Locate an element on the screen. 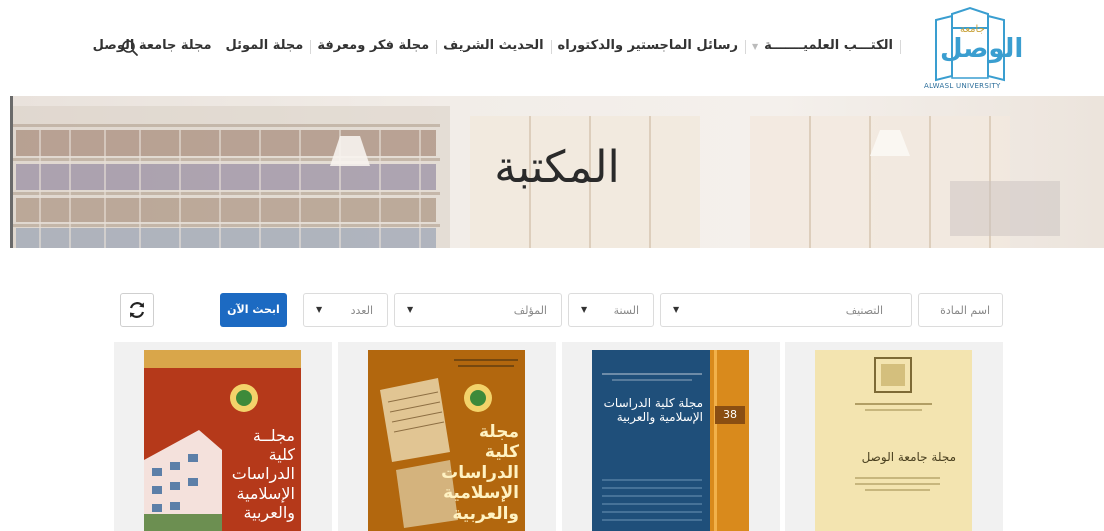  book-cover: مجلة جامعة الوصل is located at coordinates (893, 440).